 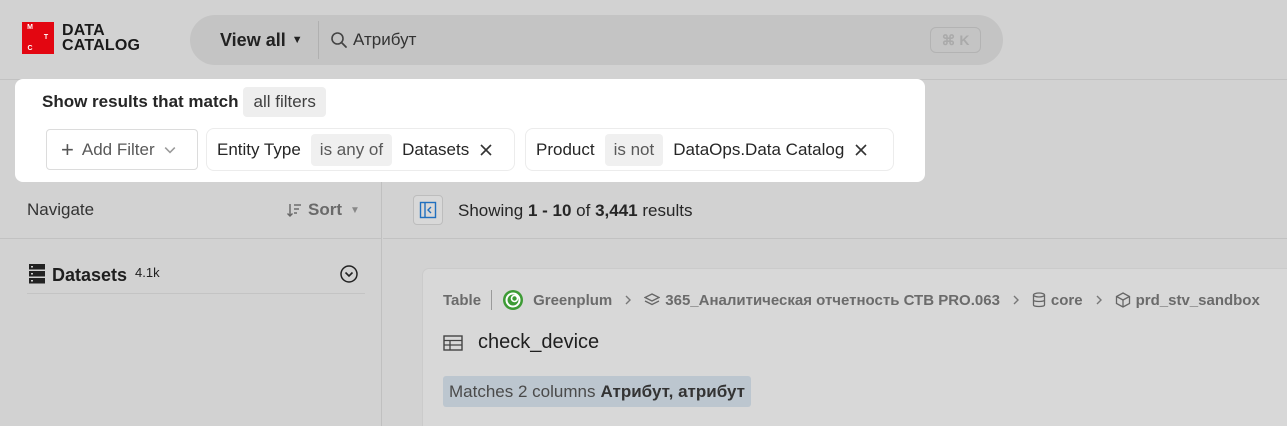 What do you see at coordinates (634, 149) in the screenshot?
I see `filter-operator: is not` at bounding box center [634, 149].